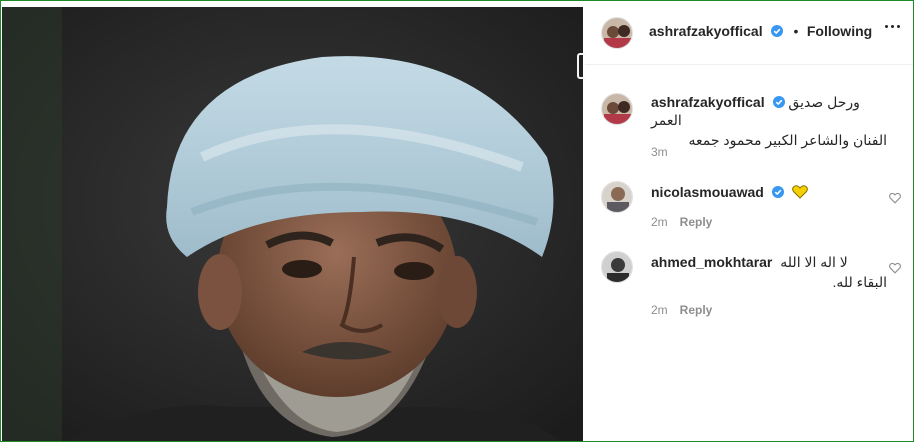  What do you see at coordinates (787, 140) in the screenshot?
I see `caption-text-line2: الفنان والشاعر الكبير محمود جمعه` at bounding box center [787, 140].